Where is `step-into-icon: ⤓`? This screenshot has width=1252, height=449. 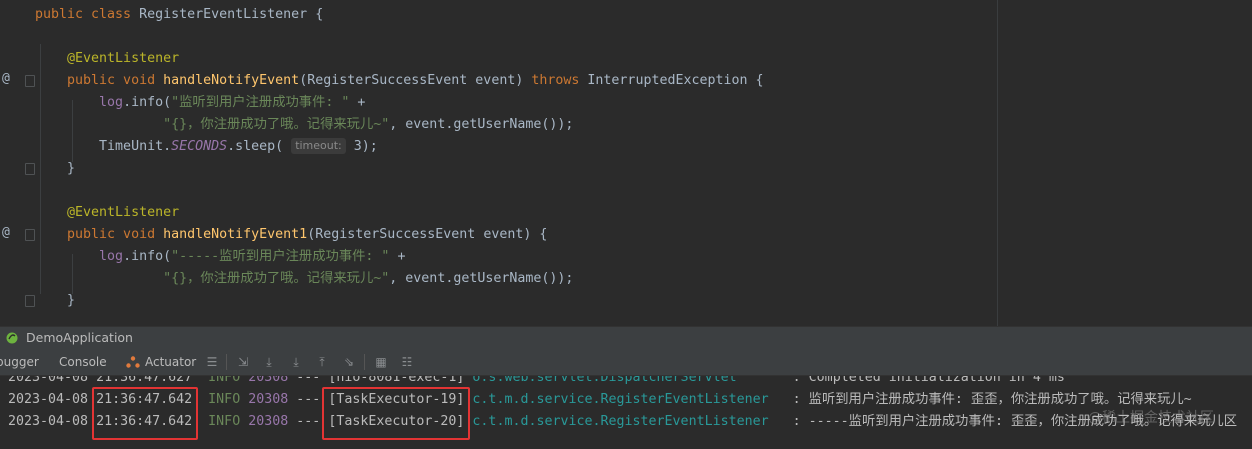 step-into-icon: ⤓ is located at coordinates (296, 362).